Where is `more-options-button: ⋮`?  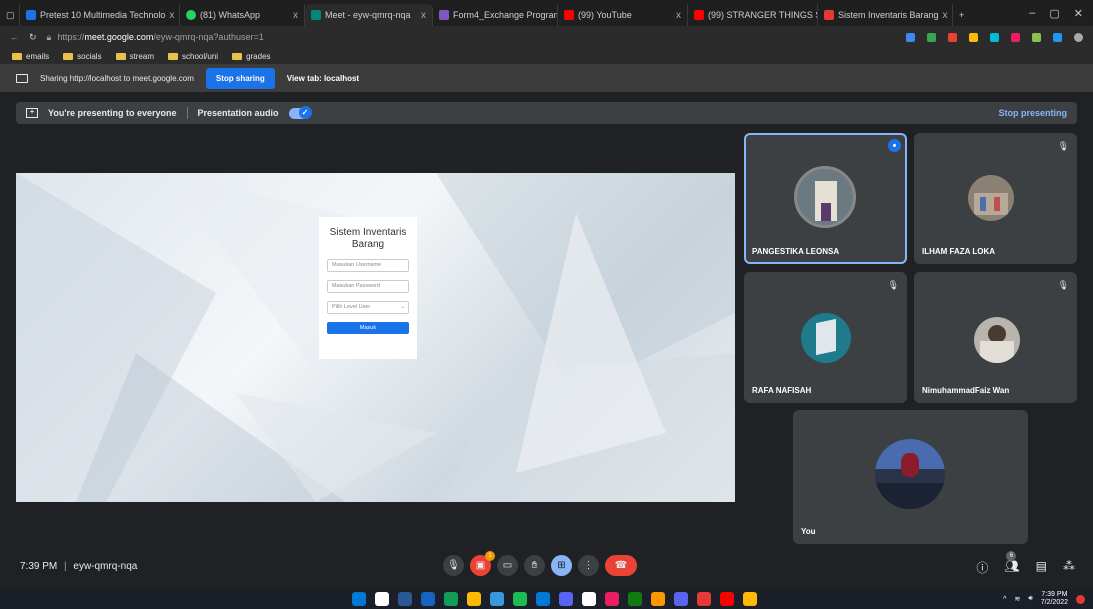
more-options-button: ⋮ is located at coordinates (588, 565).